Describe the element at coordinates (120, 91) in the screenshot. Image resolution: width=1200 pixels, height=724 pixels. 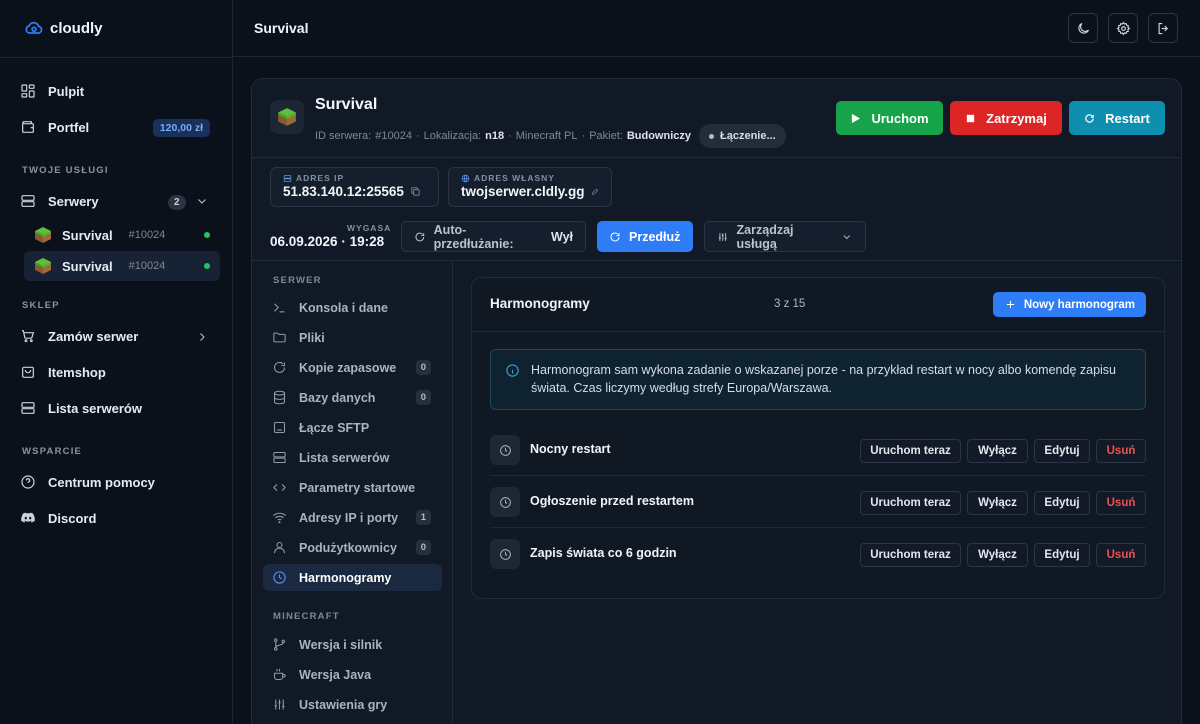
I see `nav-pulpit: Pulpit` at that location.